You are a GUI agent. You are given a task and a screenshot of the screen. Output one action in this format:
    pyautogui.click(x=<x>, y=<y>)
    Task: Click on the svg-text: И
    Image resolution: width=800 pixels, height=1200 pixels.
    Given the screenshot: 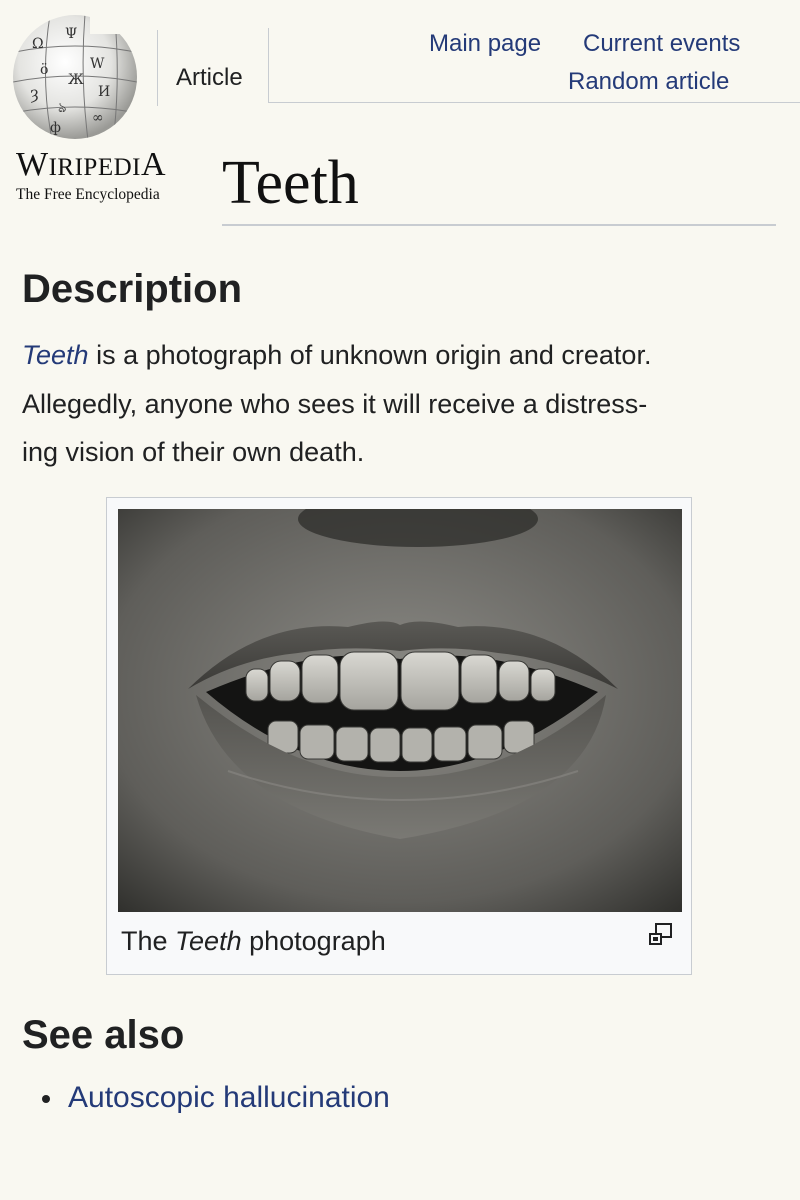 What is the action you would take?
    pyautogui.click(x=104, y=92)
    